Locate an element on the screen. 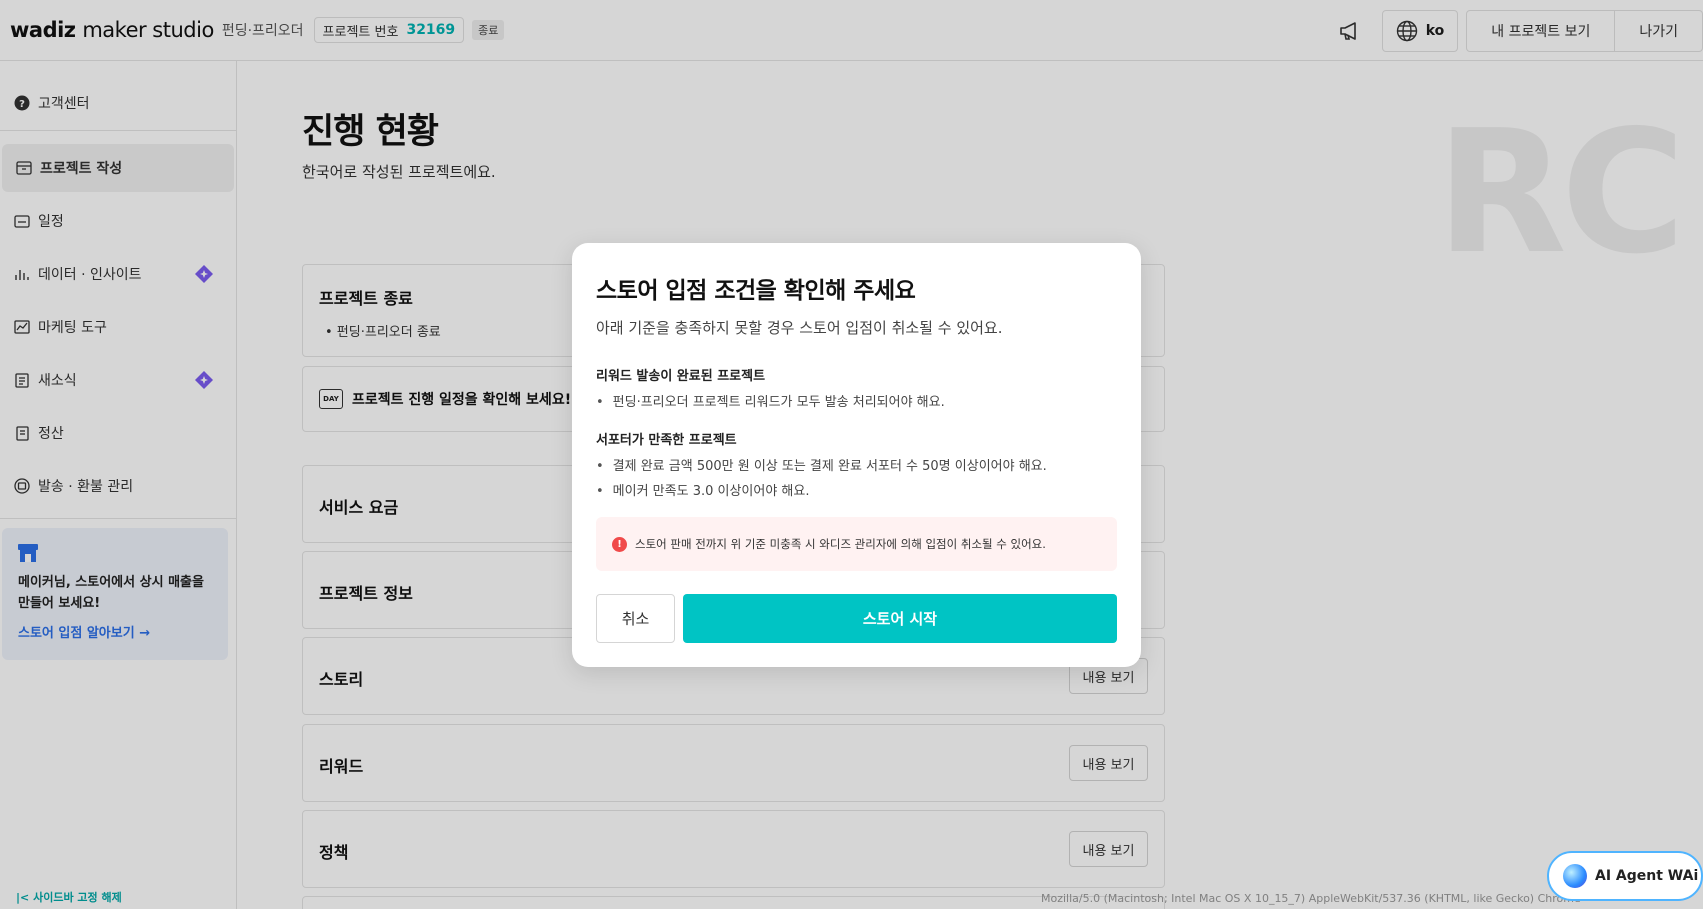 The image size is (1703, 909). condition-section-title: 리워드 발송이 완료된 프로젝트 is located at coordinates (681, 376).